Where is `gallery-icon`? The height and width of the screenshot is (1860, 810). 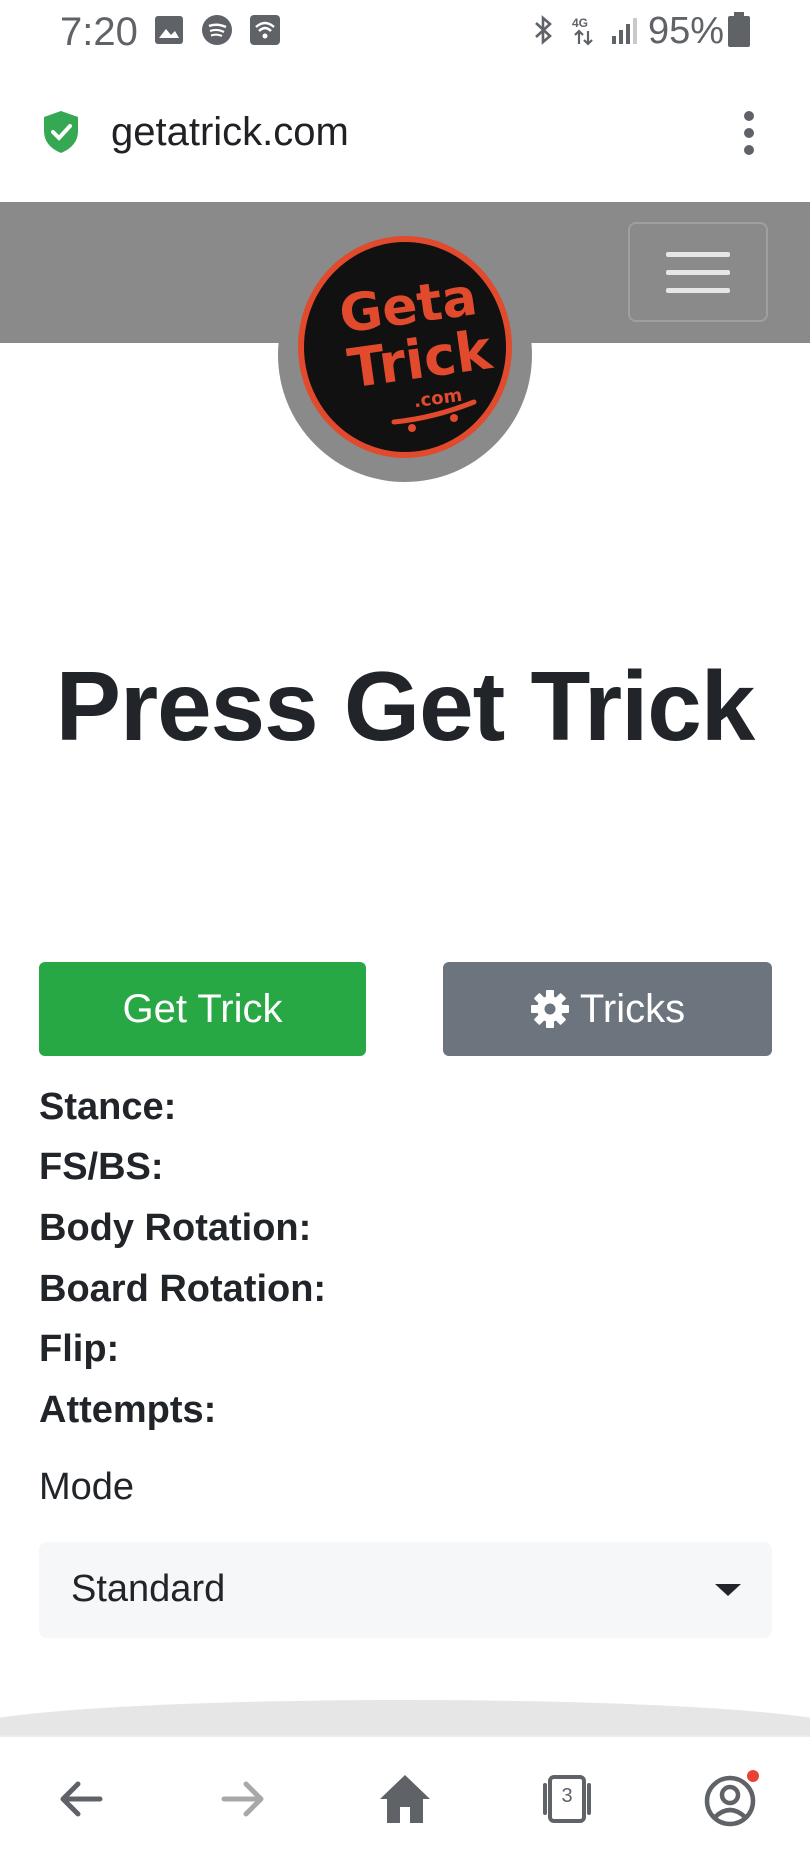 gallery-icon is located at coordinates (169, 30).